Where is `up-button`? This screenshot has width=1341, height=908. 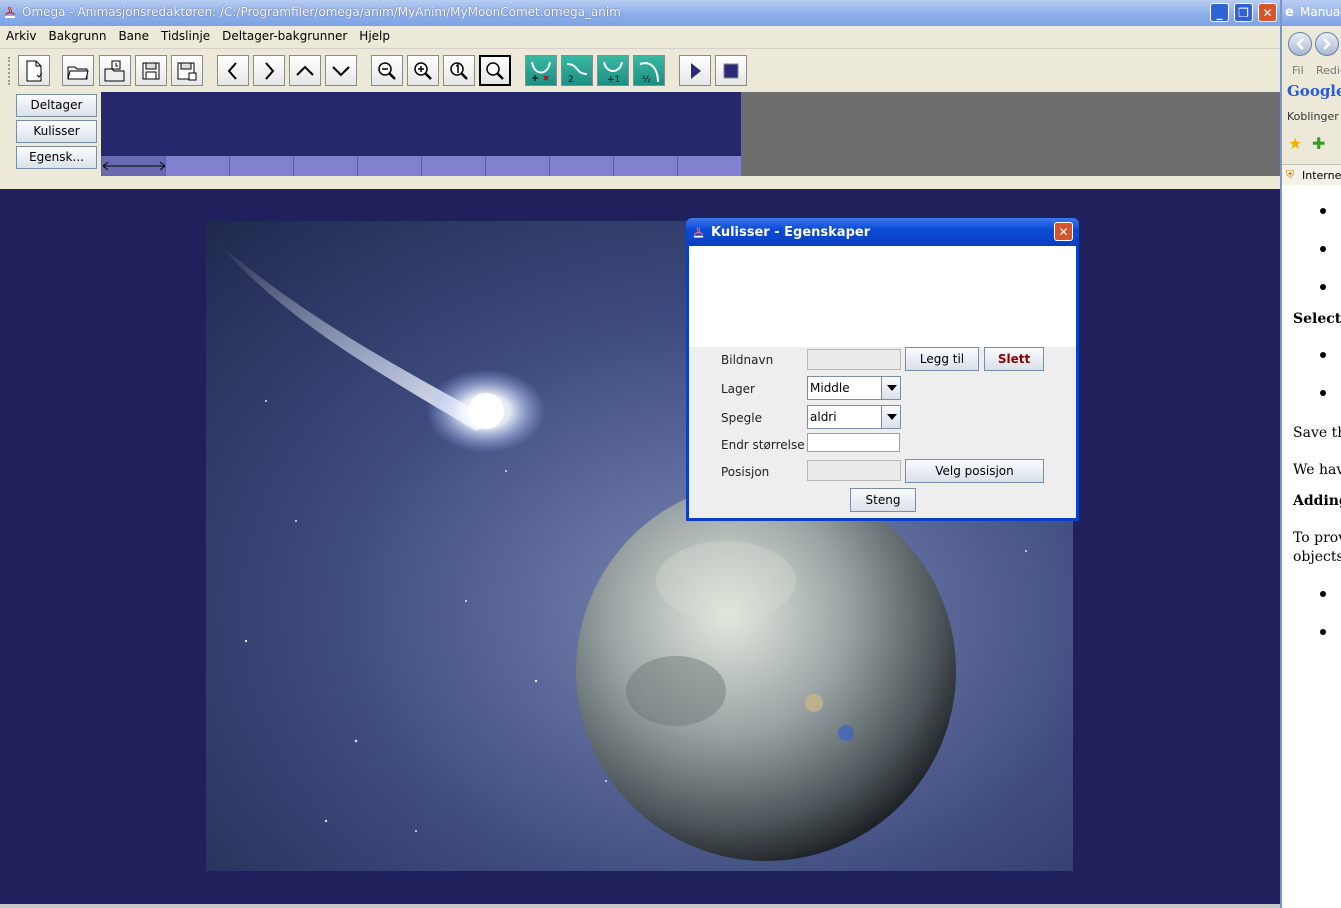 up-button is located at coordinates (305, 70).